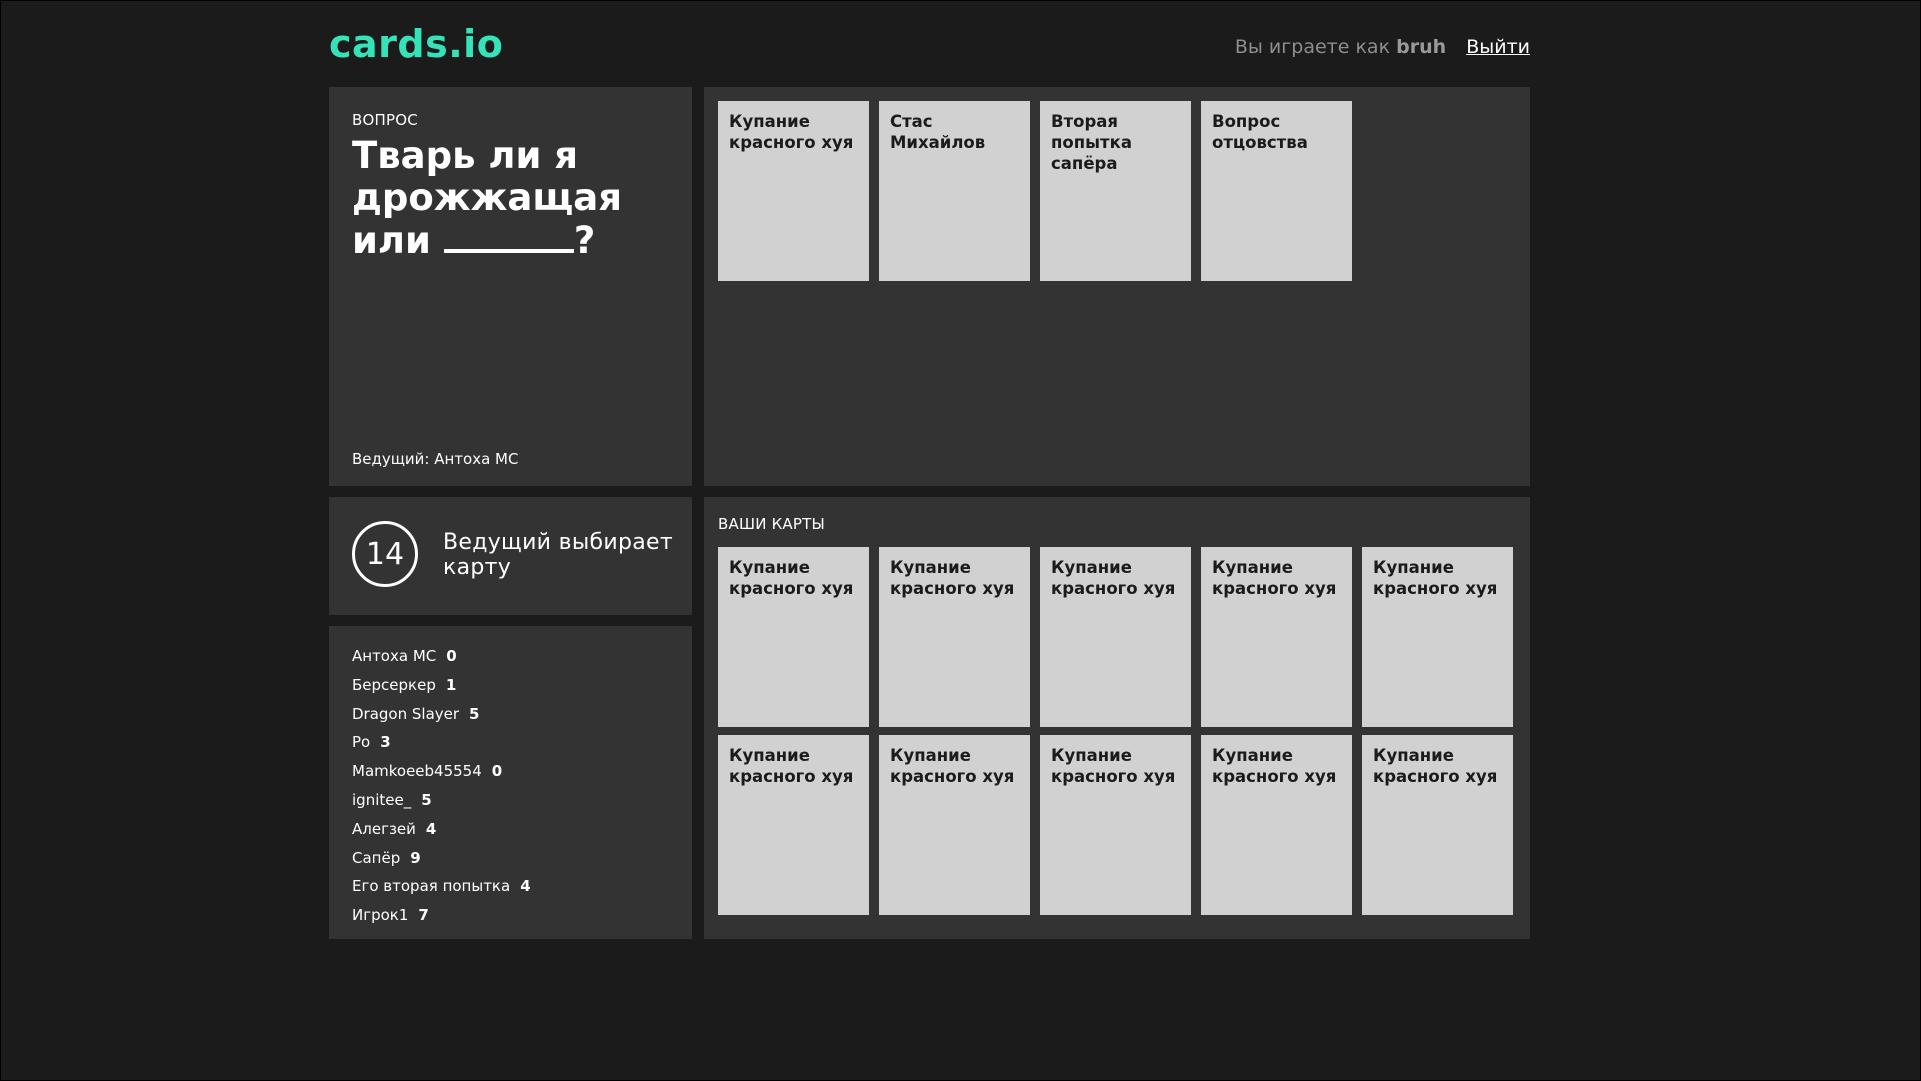  I want to click on question-text-end: ?, so click(584, 240).